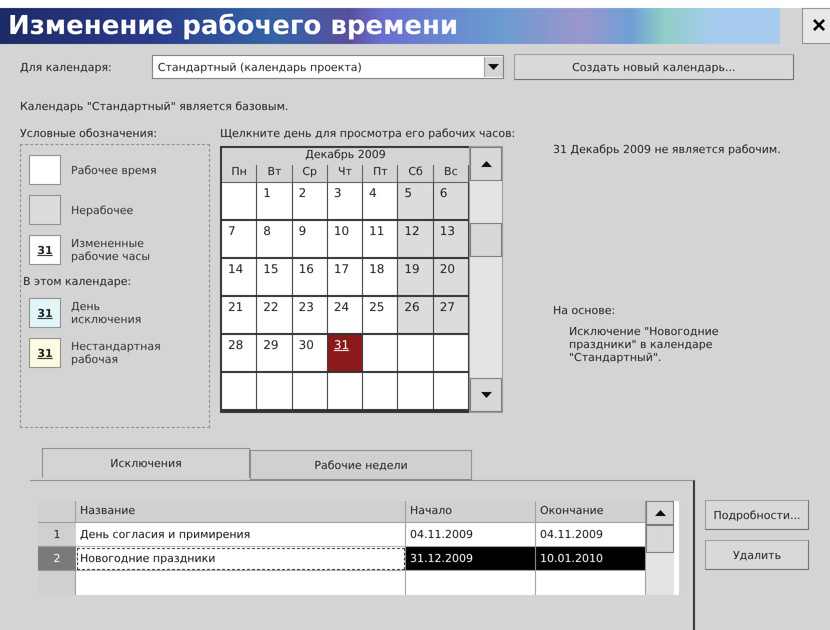 This screenshot has width=830, height=630. What do you see at coordinates (310, 316) in the screenshot?
I see `calendar-day: 23` at bounding box center [310, 316].